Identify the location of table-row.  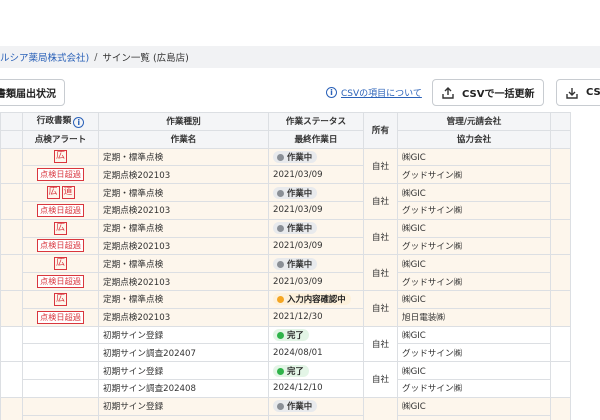
(286, 417).